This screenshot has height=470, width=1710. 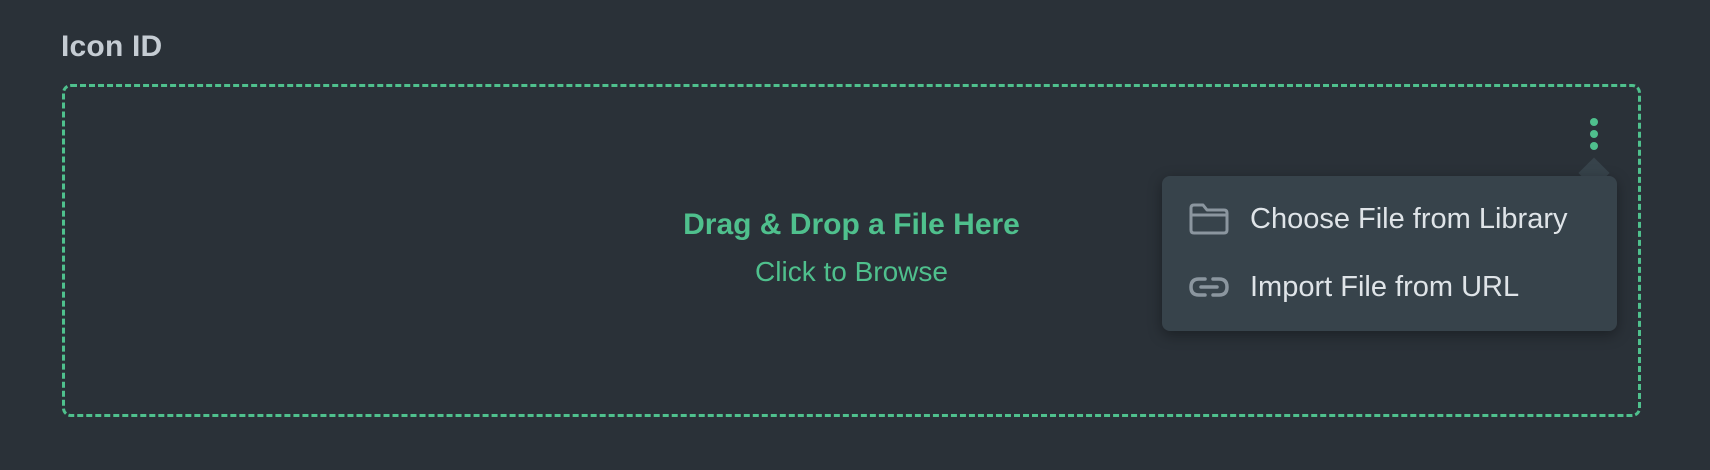 I want to click on field-label: Icon ID, so click(x=112, y=46).